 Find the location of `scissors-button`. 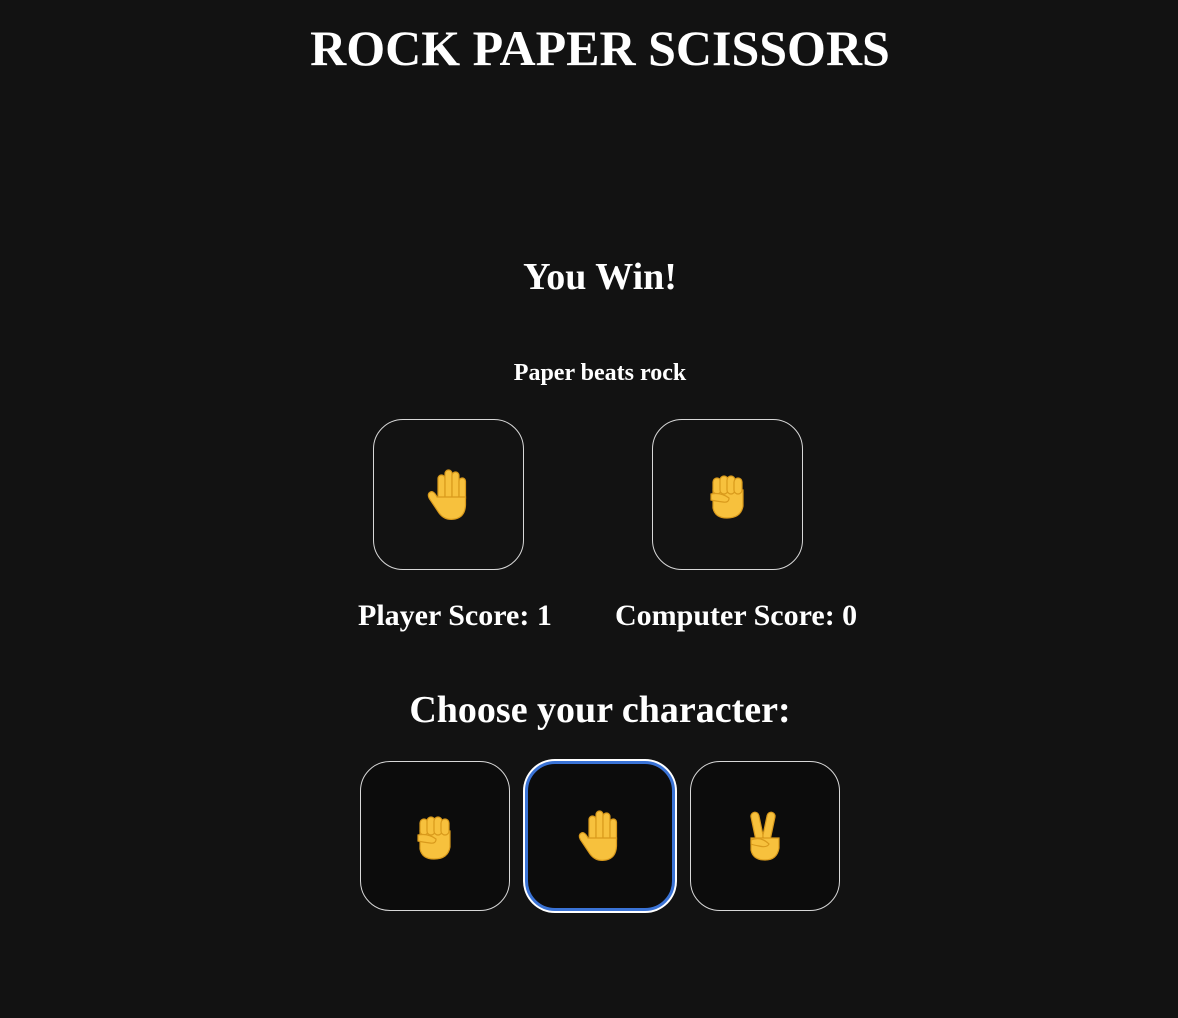

scissors-button is located at coordinates (765, 836).